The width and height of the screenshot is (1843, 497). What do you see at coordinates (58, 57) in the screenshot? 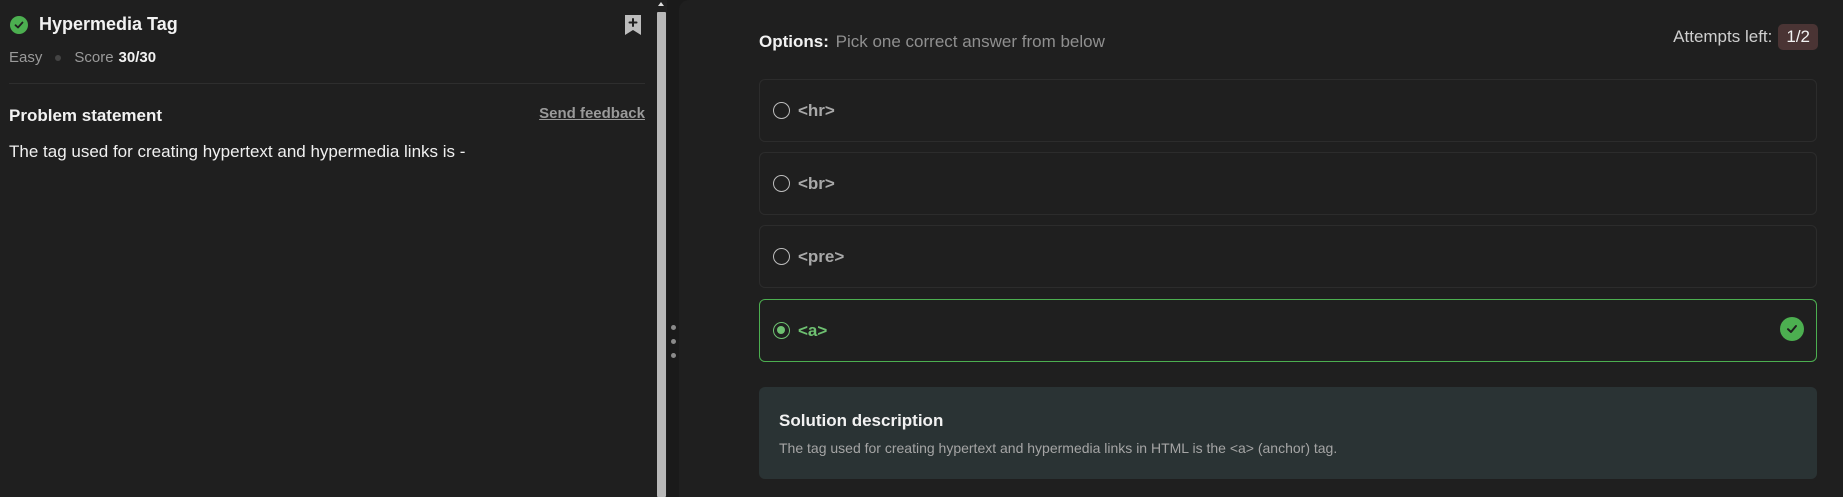
I see `separator-dot` at bounding box center [58, 57].